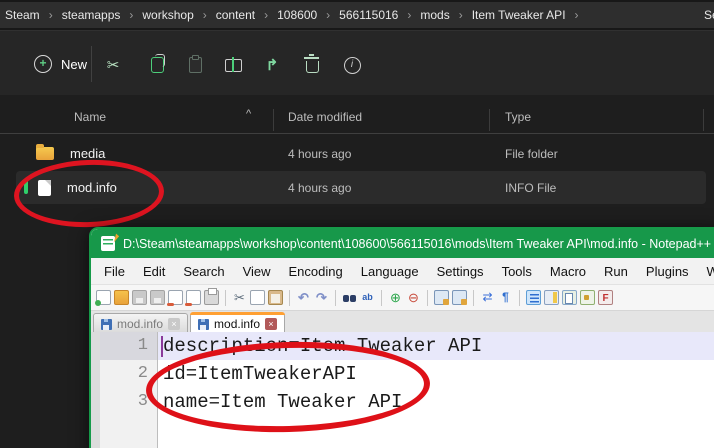  What do you see at coordinates (211, 296) in the screenshot?
I see `print-icon` at bounding box center [211, 296].